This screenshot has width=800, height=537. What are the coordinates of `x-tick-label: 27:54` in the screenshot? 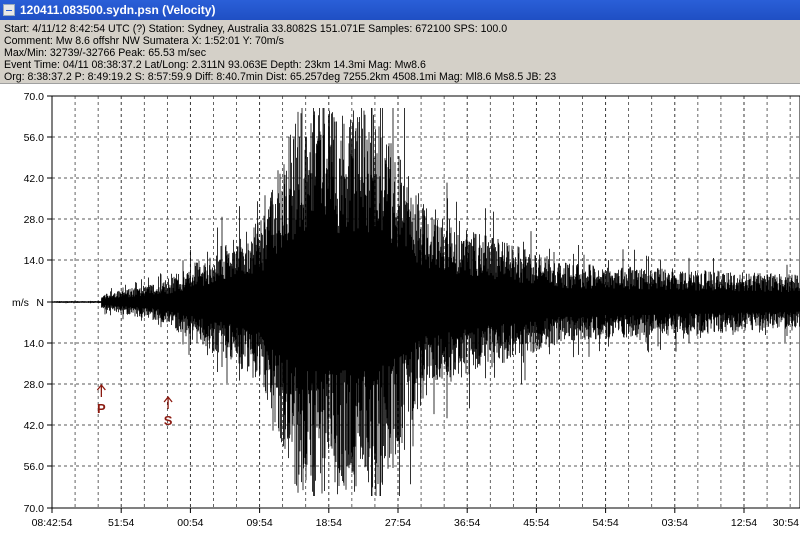 It's located at (398, 523).